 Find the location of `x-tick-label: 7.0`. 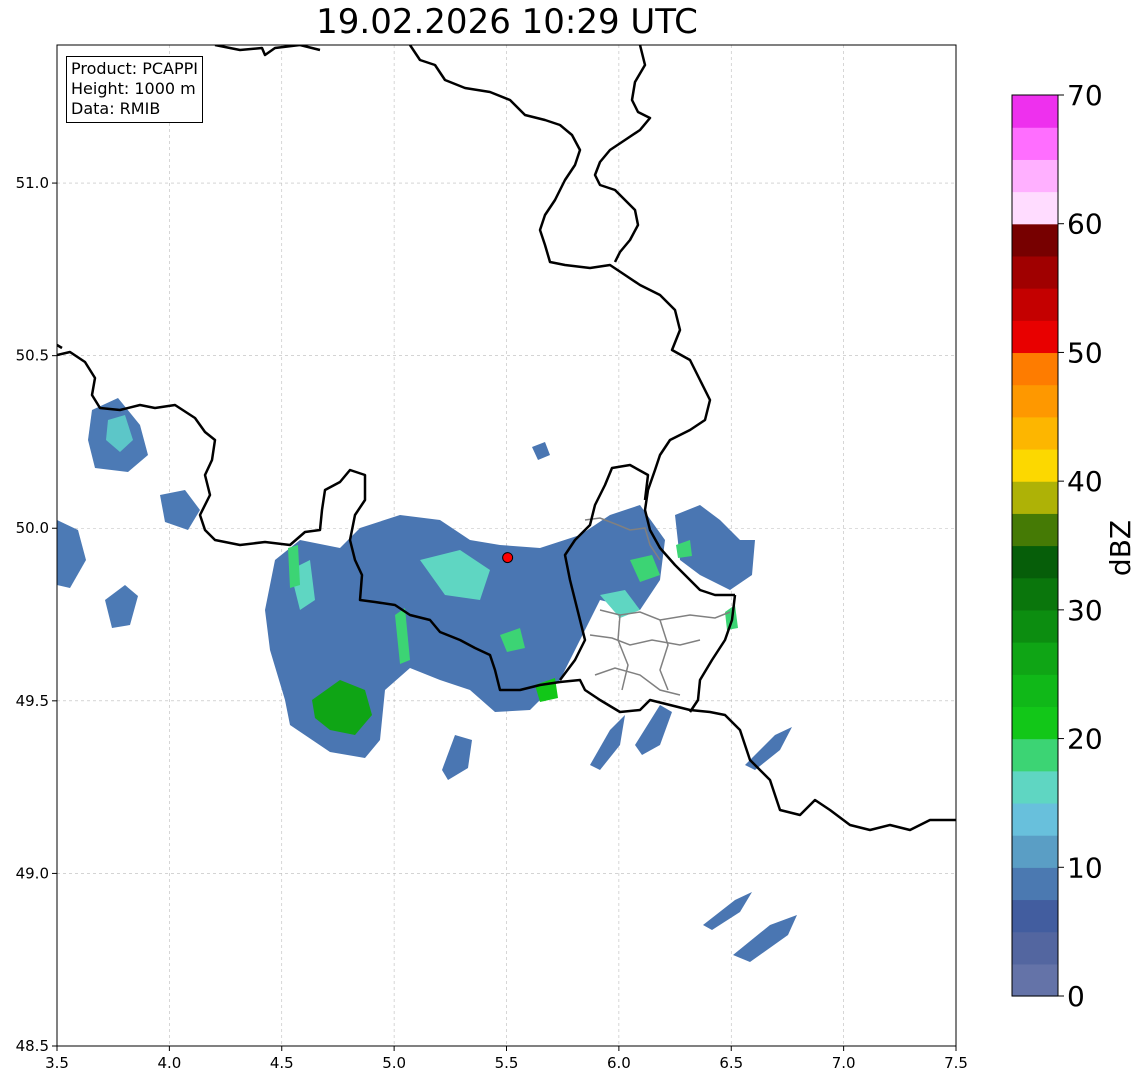

x-tick-label: 7.0 is located at coordinates (844, 1063).